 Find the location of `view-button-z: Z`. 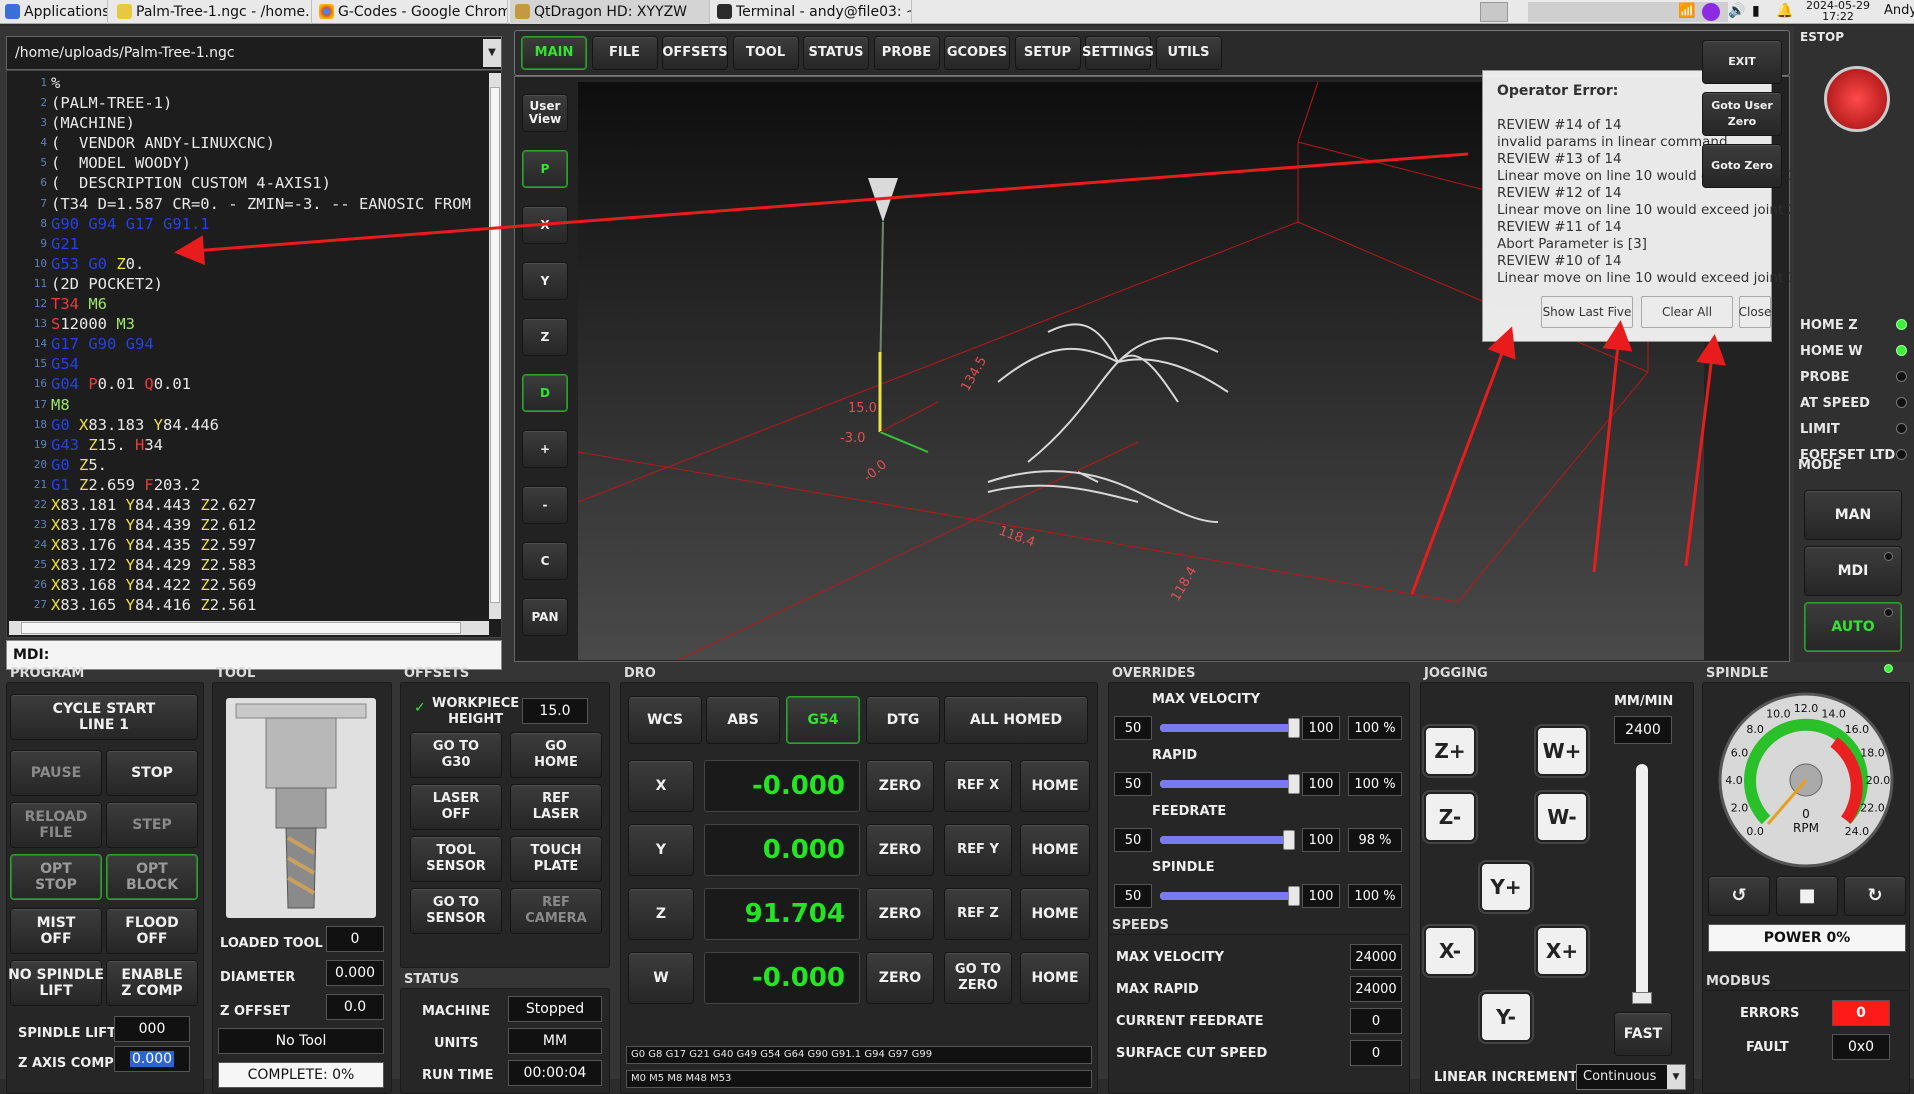

view-button-z: Z is located at coordinates (545, 337).